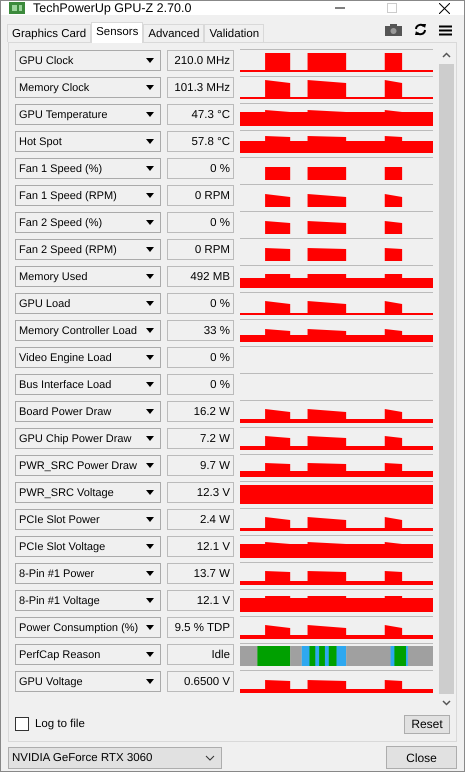 Image resolution: width=465 pixels, height=772 pixels. What do you see at coordinates (200, 114) in the screenshot?
I see `sensor-value: 47.3 °C` at bounding box center [200, 114].